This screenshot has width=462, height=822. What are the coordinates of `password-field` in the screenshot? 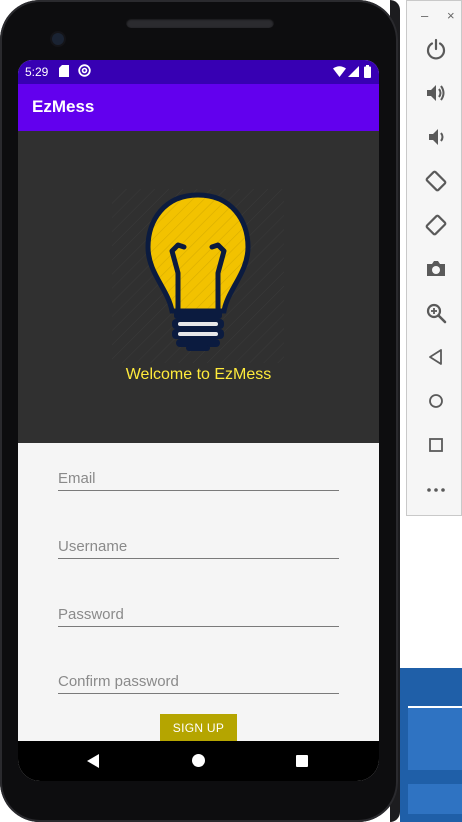 It's located at (198, 611).